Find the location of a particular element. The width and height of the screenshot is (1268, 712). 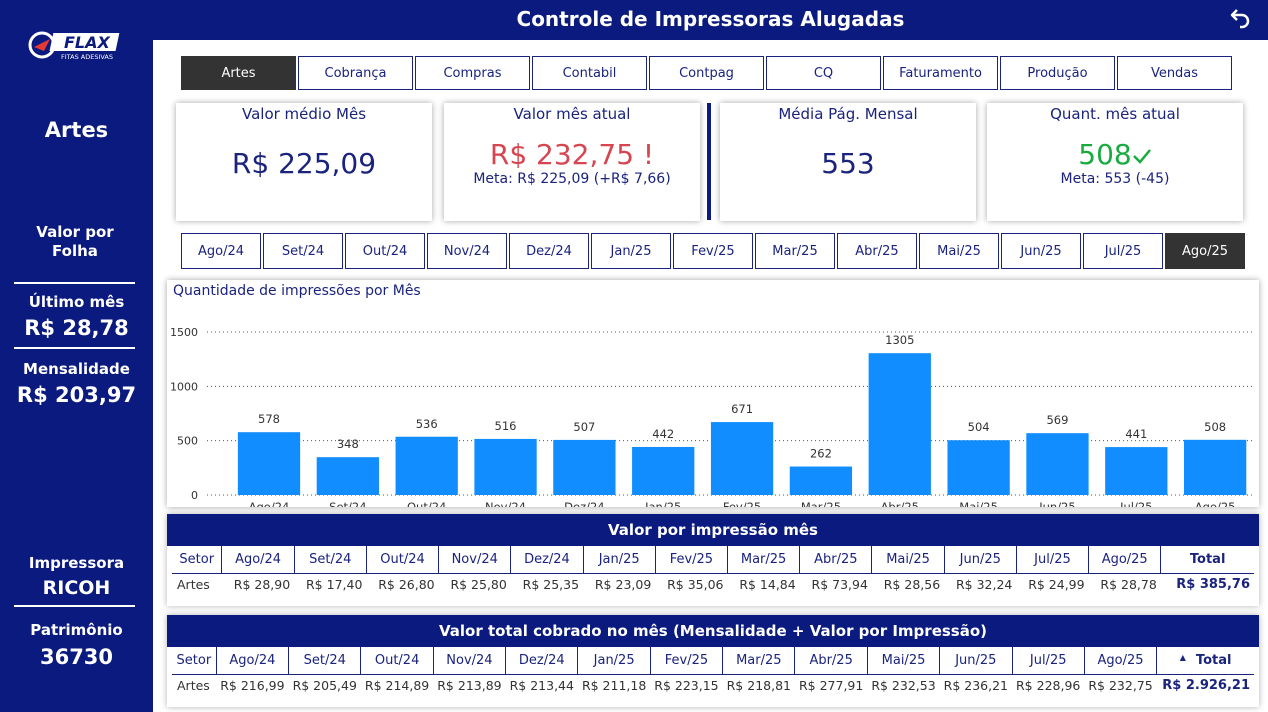

table-cell: R$ 26,80 is located at coordinates (406, 584).